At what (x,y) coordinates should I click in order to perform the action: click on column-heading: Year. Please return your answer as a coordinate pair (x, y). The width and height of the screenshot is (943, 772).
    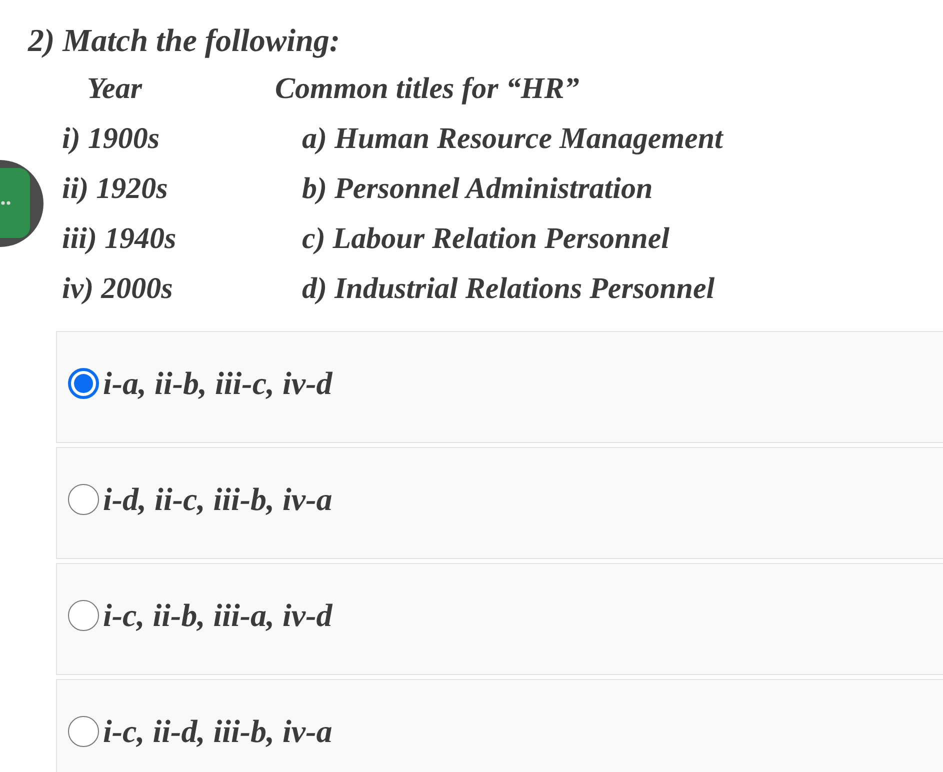
    Looking at the image, I should click on (114, 88).